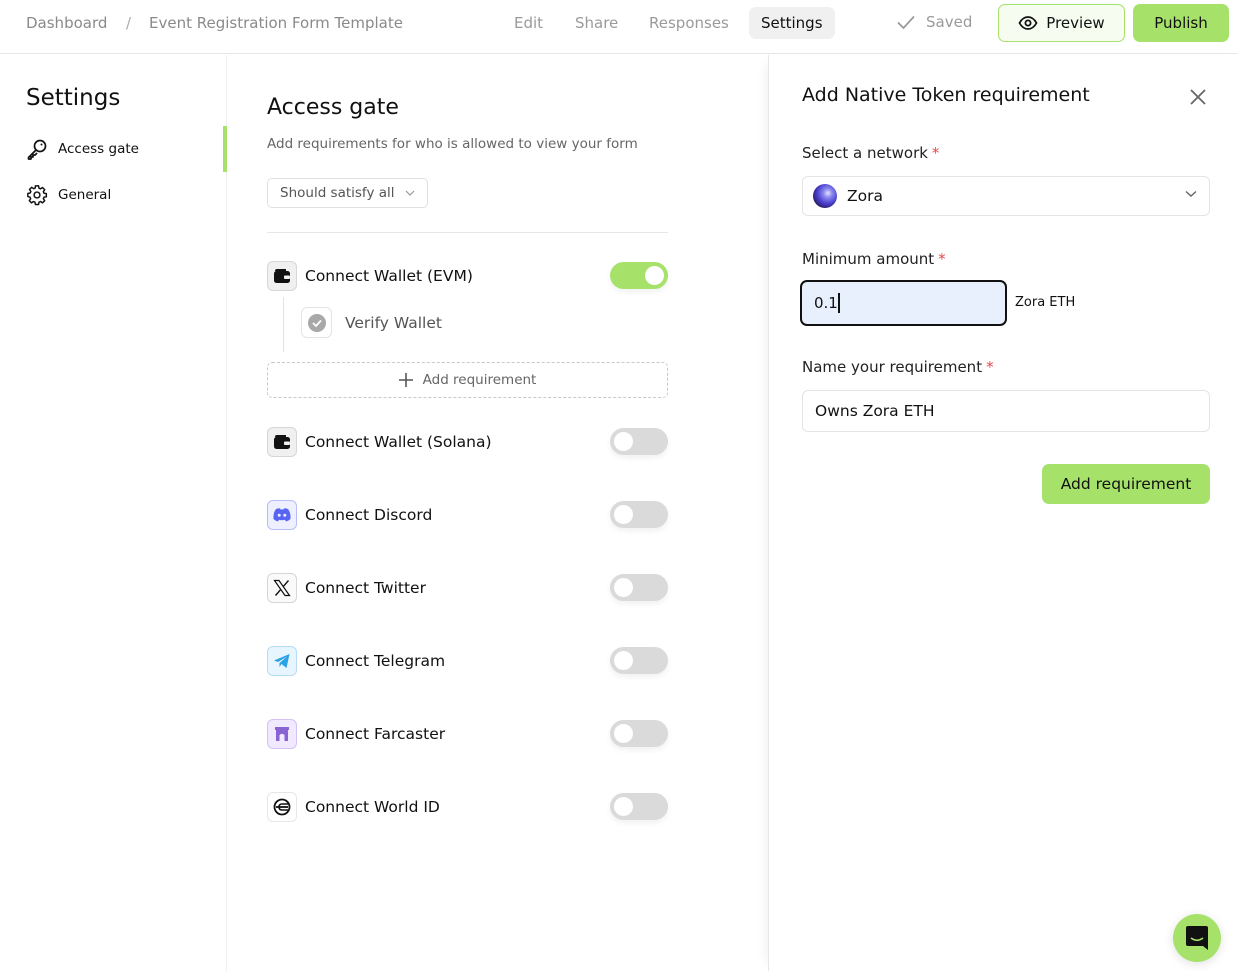 The image size is (1237, 971). I want to click on publish-button: Publish, so click(1181, 23).